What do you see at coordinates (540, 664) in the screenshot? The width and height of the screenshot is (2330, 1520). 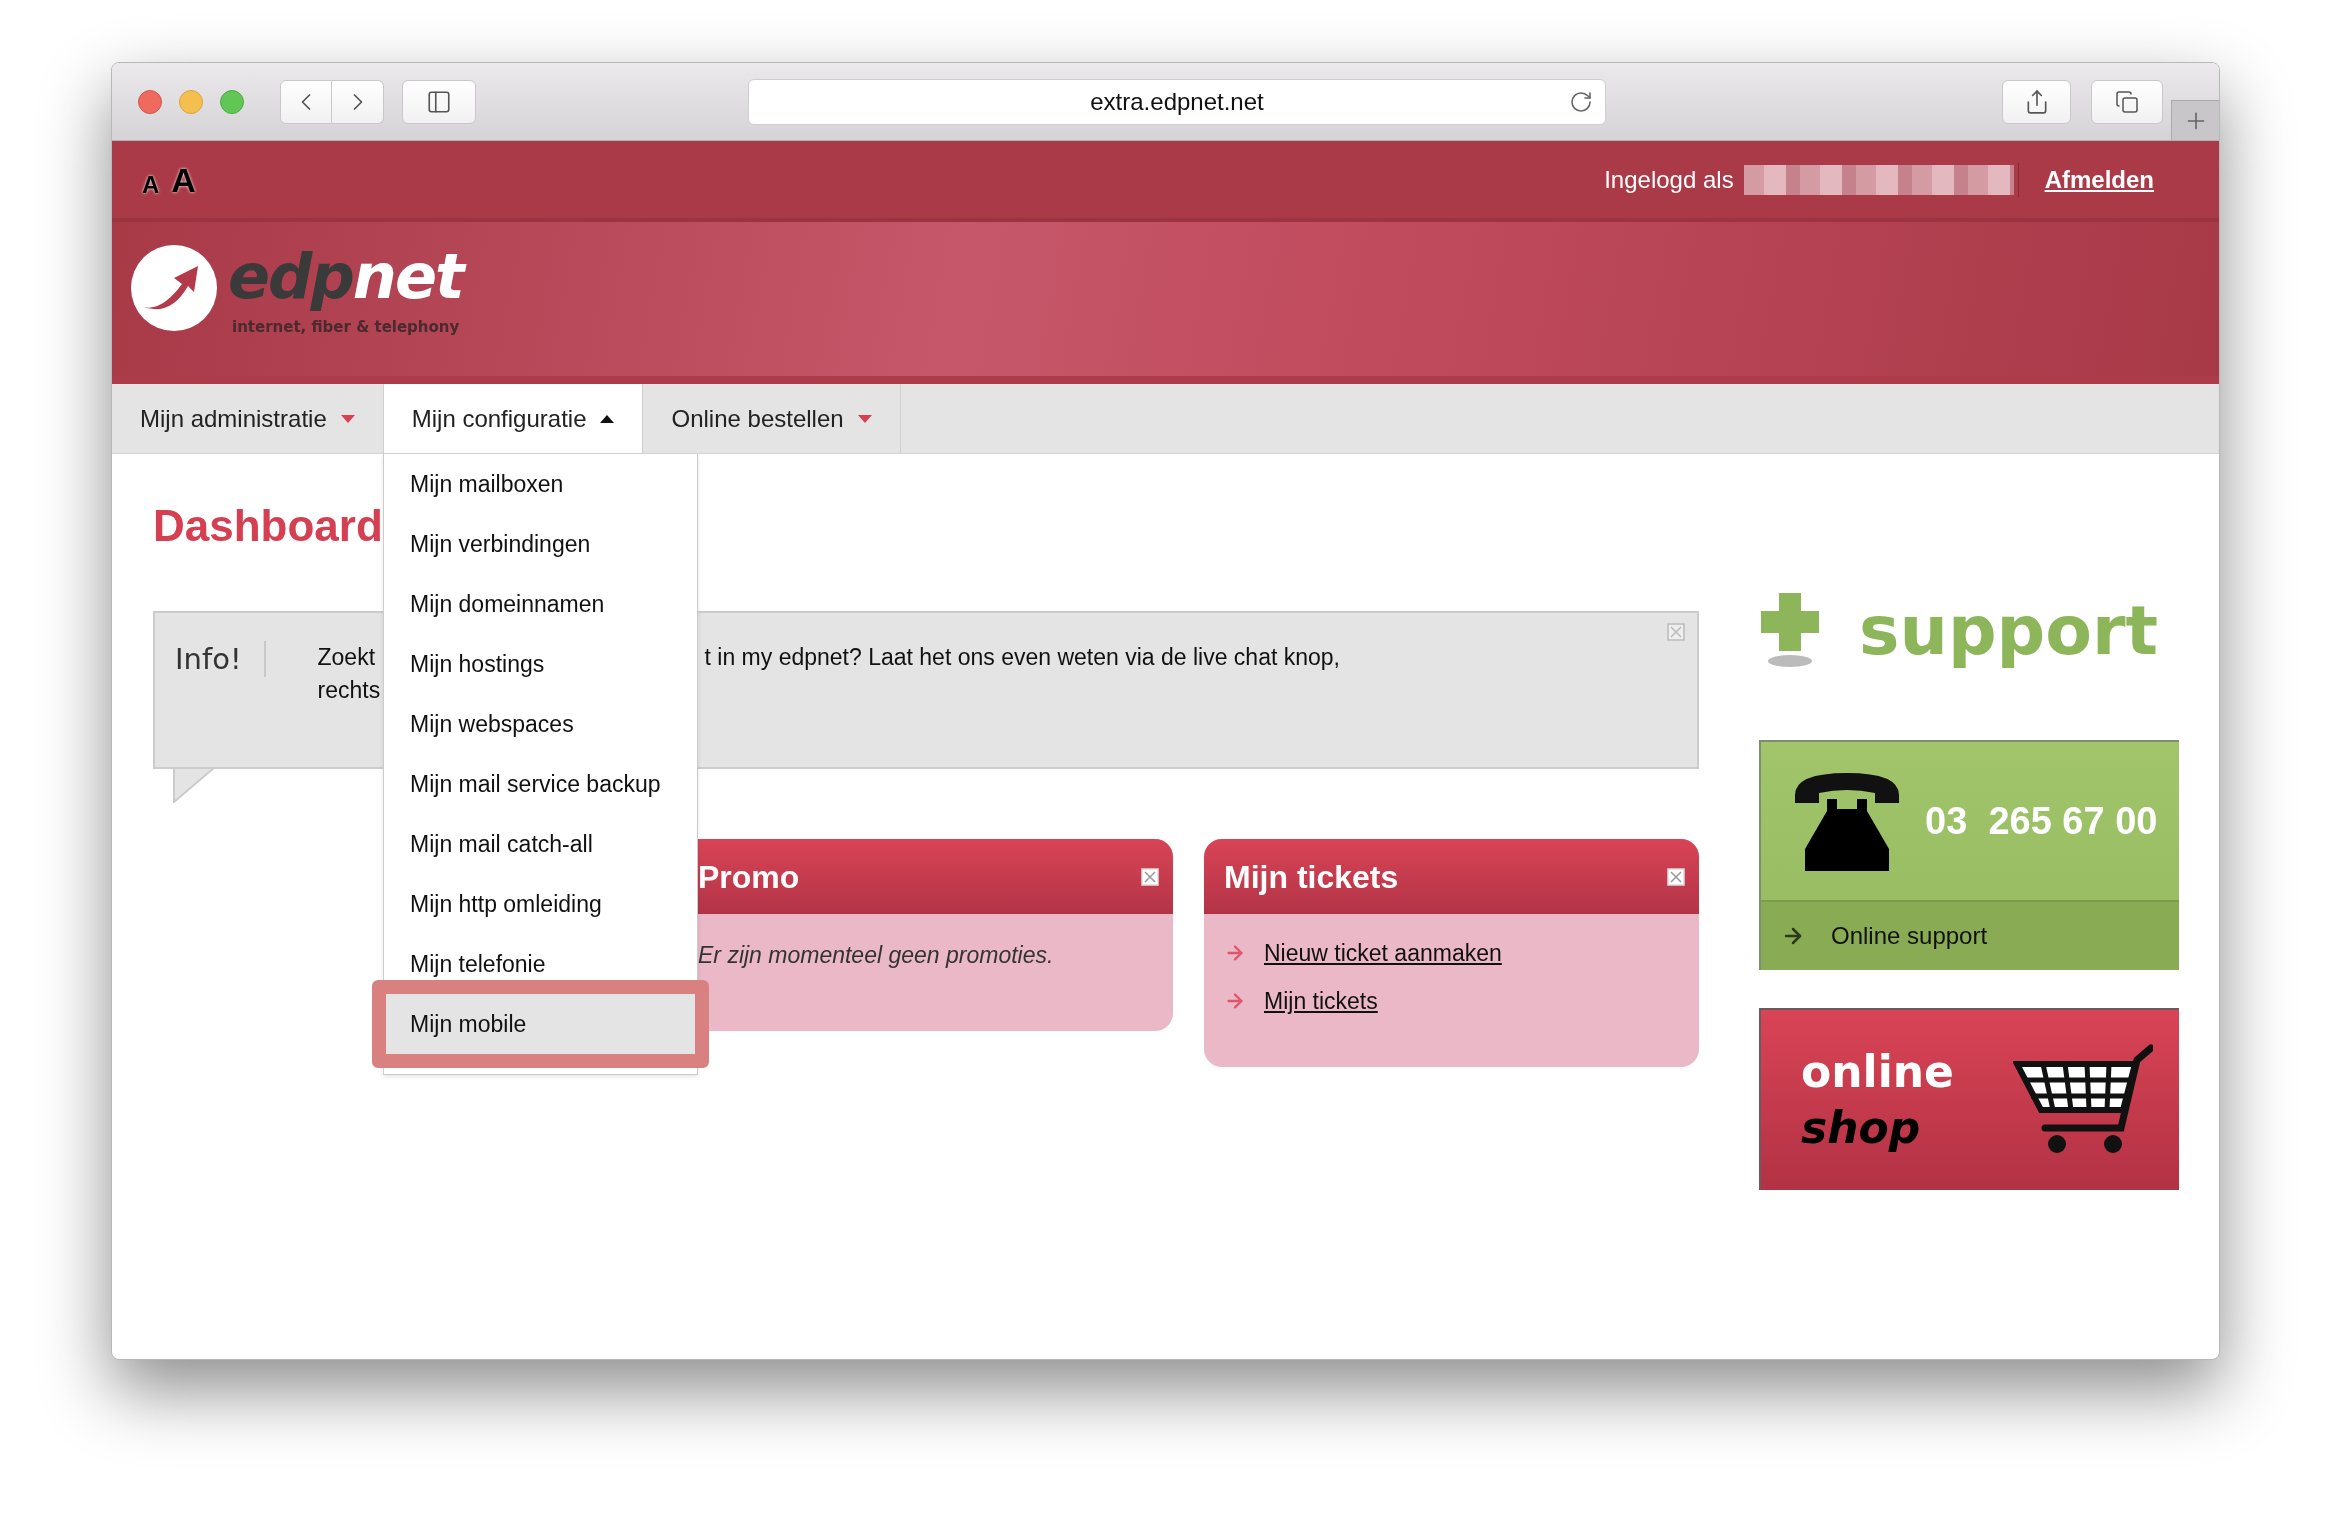 I see `menu-item: Mijn hostings` at bounding box center [540, 664].